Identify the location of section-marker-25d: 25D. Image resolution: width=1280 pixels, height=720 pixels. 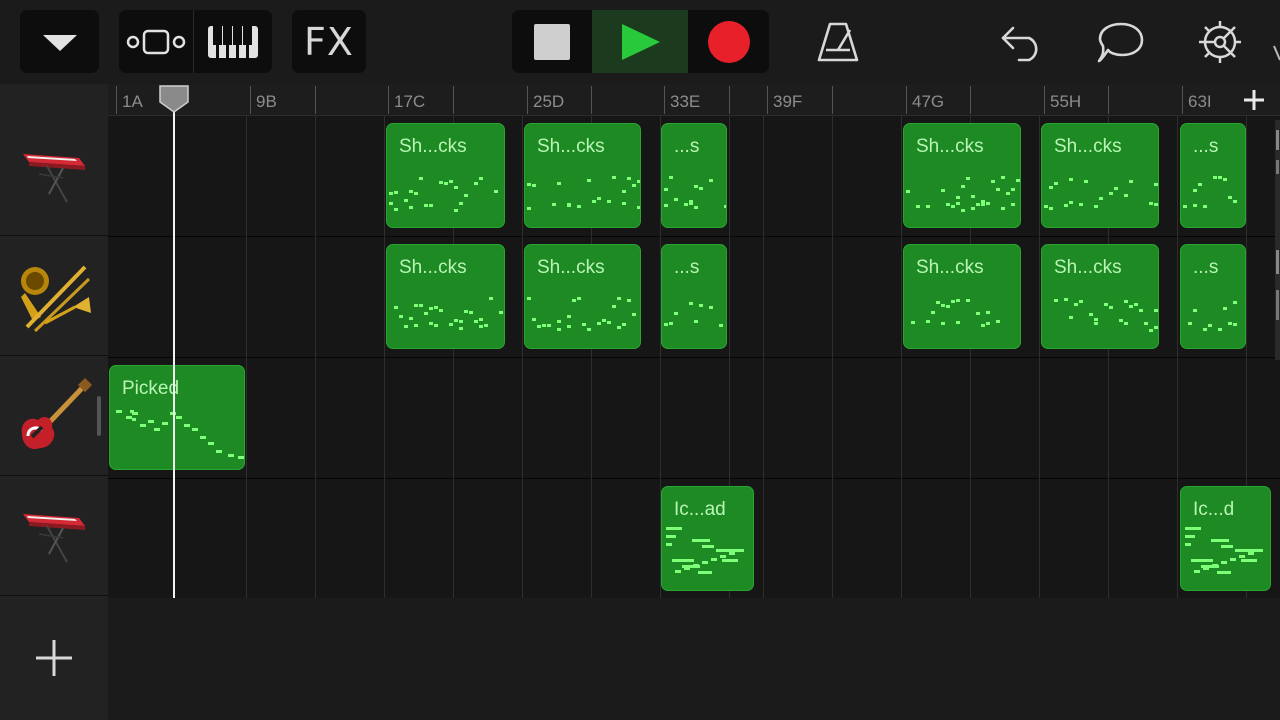
(545, 102).